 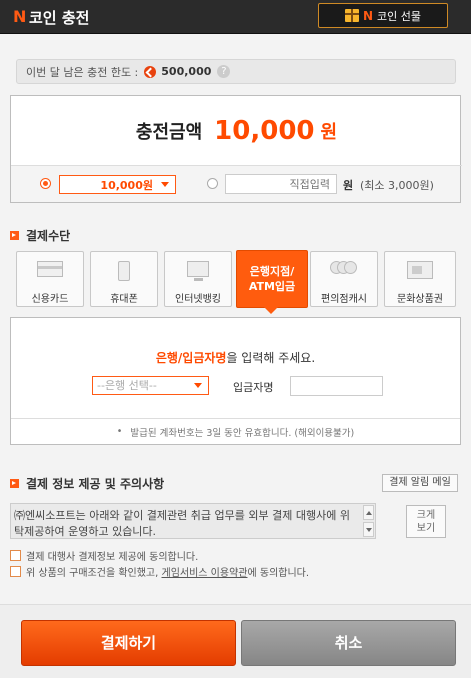 I want to click on payment-method-heading: 결제수단, so click(x=40, y=235).